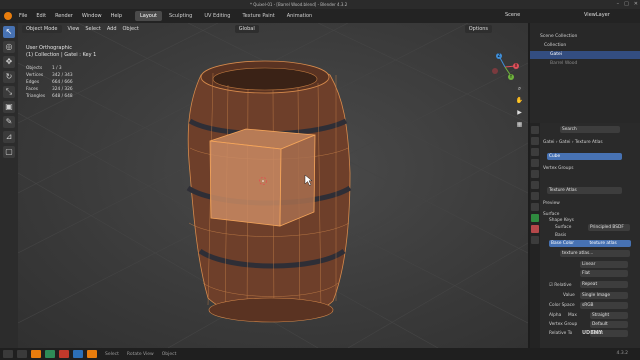  I want to click on stat-row: Edges 664 / 666, so click(49, 82).